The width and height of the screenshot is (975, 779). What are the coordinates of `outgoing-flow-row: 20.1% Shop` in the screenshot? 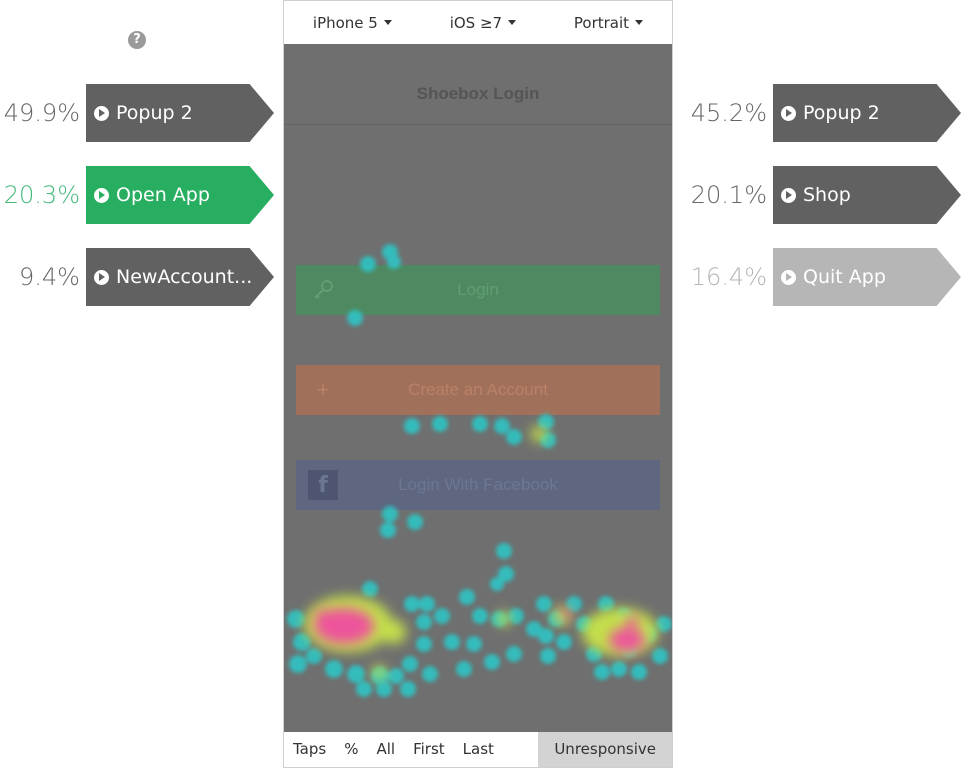 It's located at (824, 195).